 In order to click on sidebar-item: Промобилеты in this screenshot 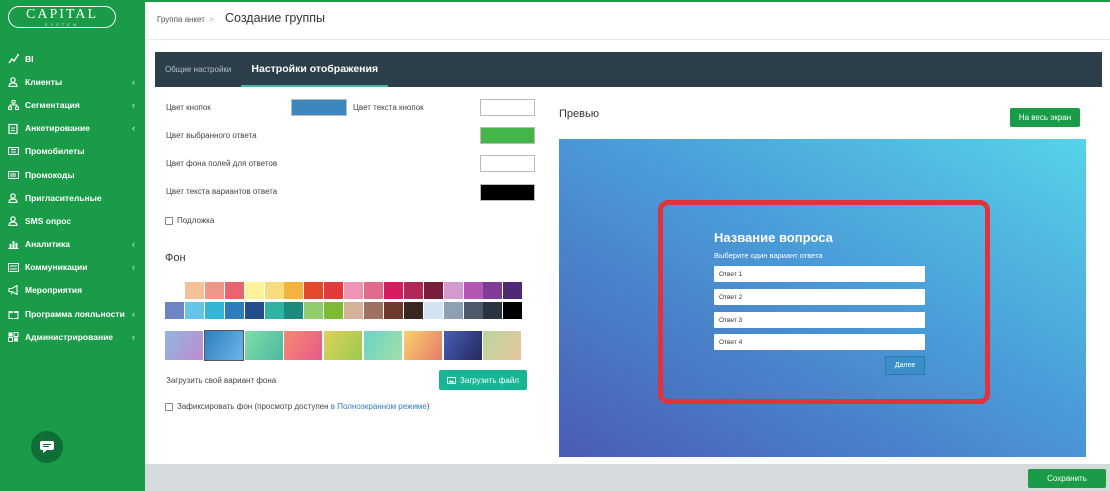, I will do `click(72, 151)`.